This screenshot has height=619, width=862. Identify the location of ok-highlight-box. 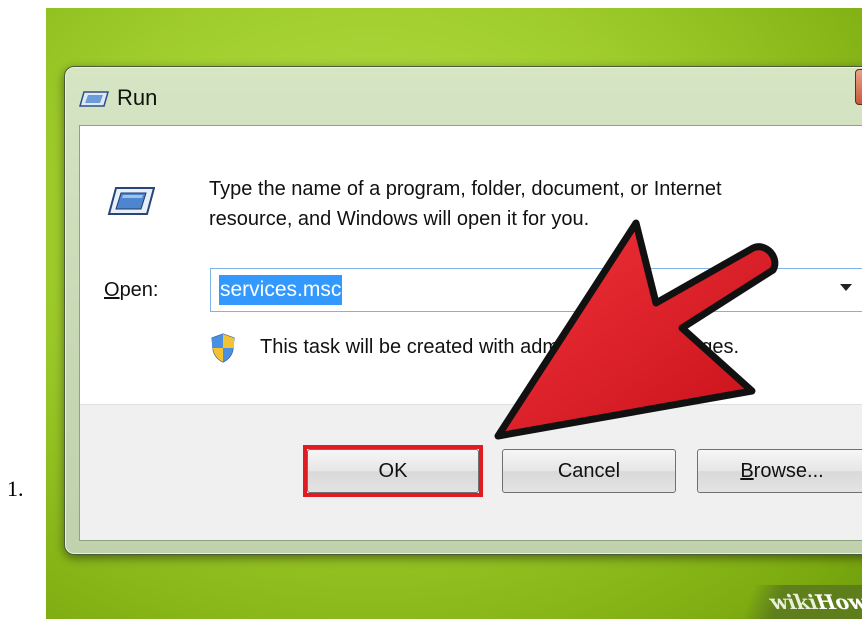
(393, 471).